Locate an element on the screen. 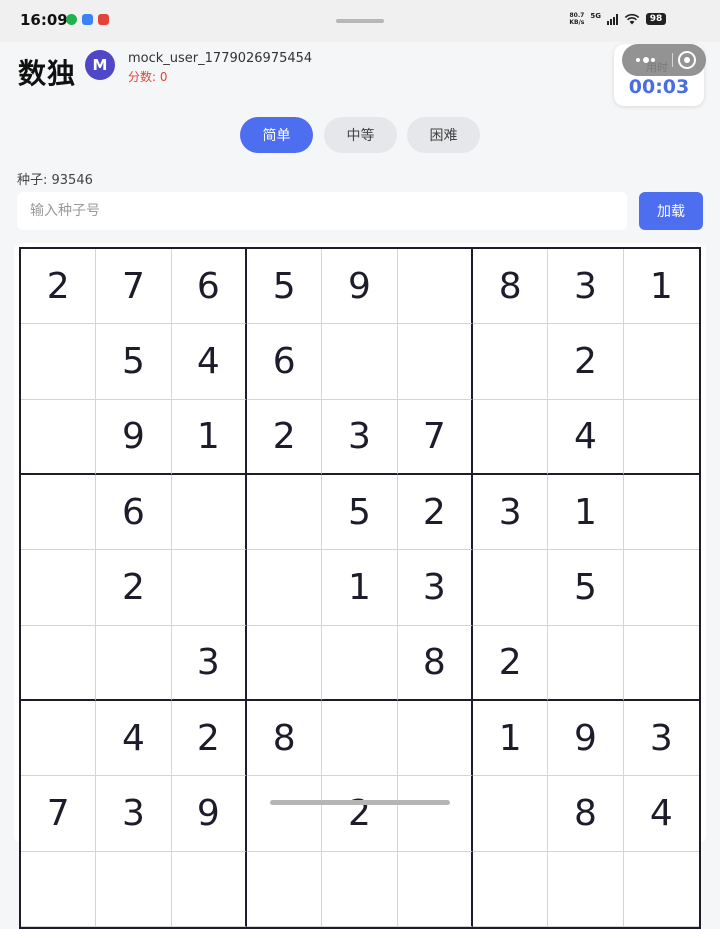  network-type: 5G is located at coordinates (595, 16).